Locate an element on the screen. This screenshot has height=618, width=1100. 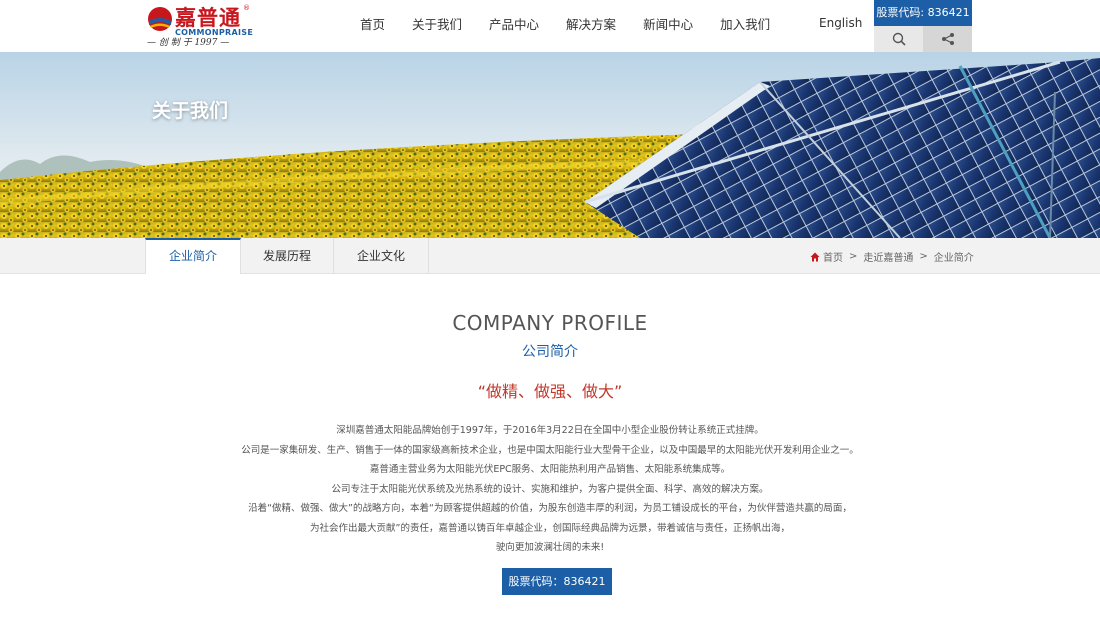
logo-name-cn: 嘉普通 is located at coordinates (208, 17).